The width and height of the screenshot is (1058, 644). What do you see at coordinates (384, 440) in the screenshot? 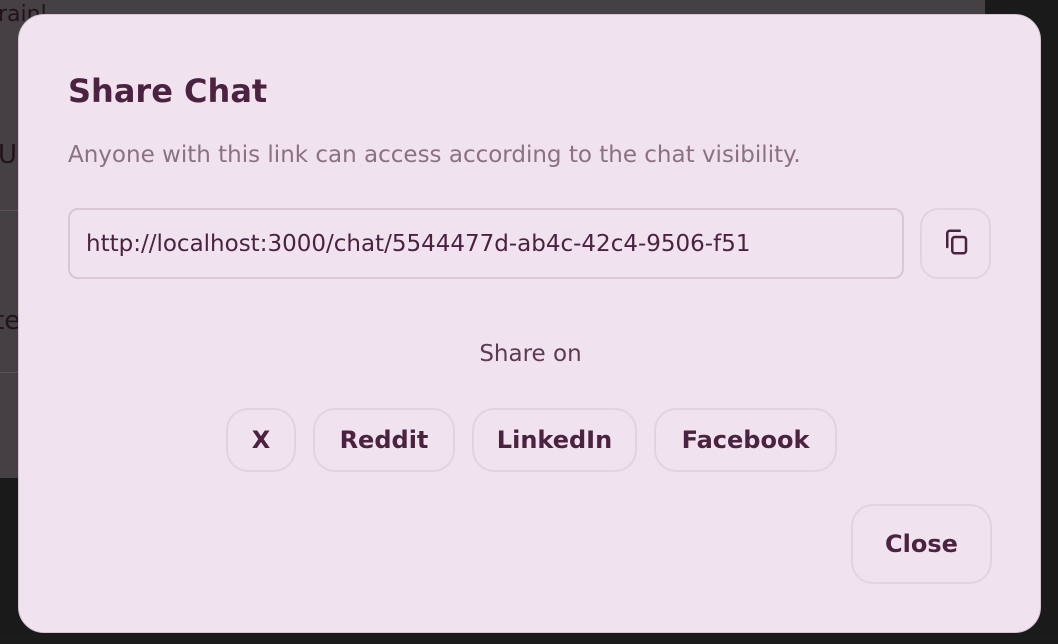
I see `share-reddit-button: Reddit` at bounding box center [384, 440].